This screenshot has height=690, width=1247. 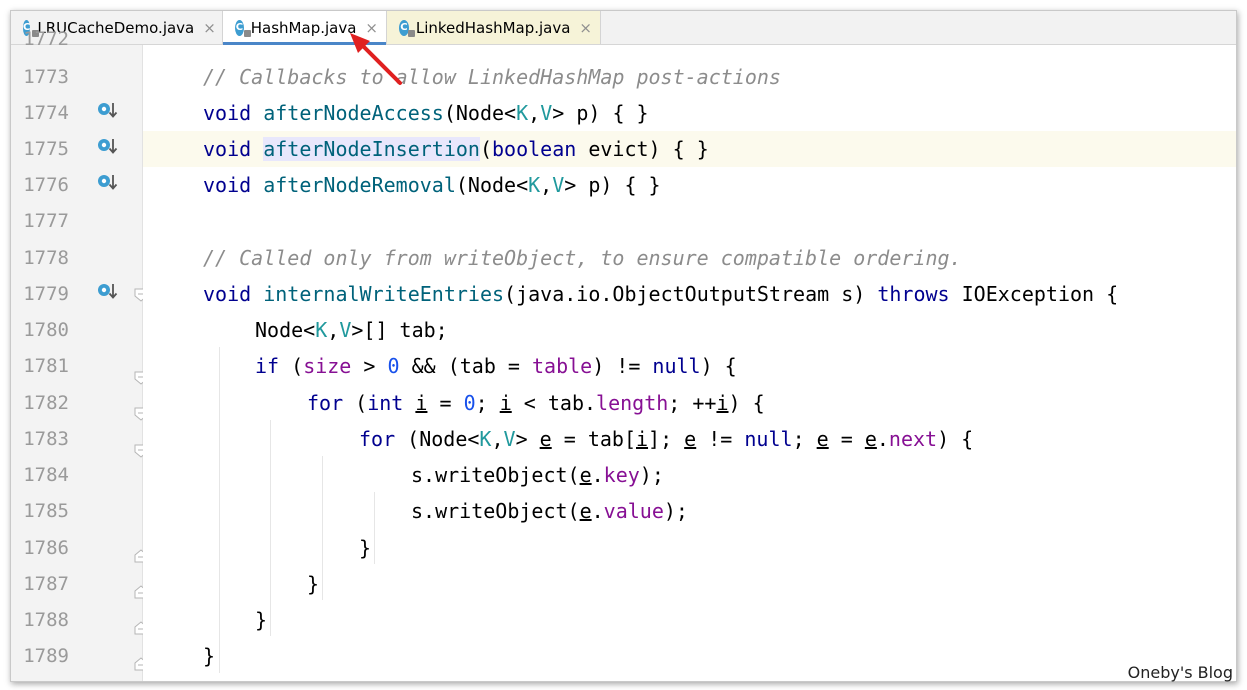 I want to click on line-number: 1774, so click(x=46, y=113).